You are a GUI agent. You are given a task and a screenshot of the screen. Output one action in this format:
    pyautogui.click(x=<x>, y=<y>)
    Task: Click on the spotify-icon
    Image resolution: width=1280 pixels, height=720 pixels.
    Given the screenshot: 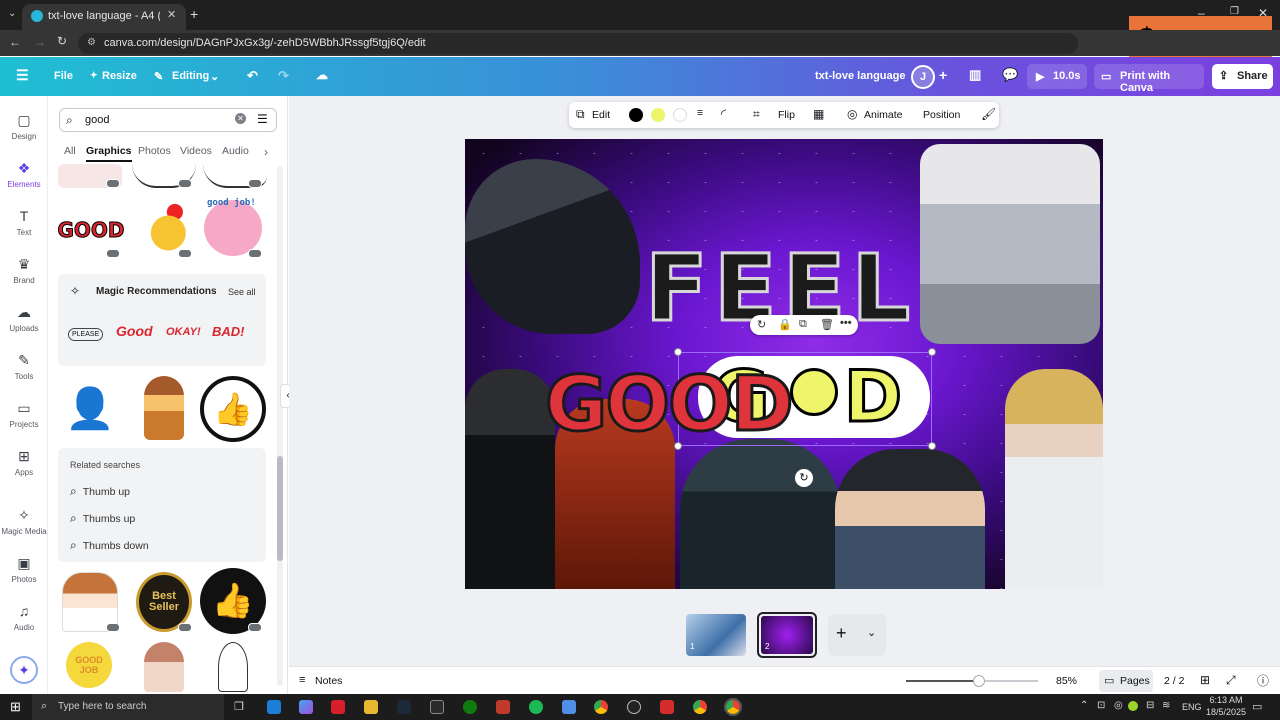 What is the action you would take?
    pyautogui.click(x=536, y=707)
    